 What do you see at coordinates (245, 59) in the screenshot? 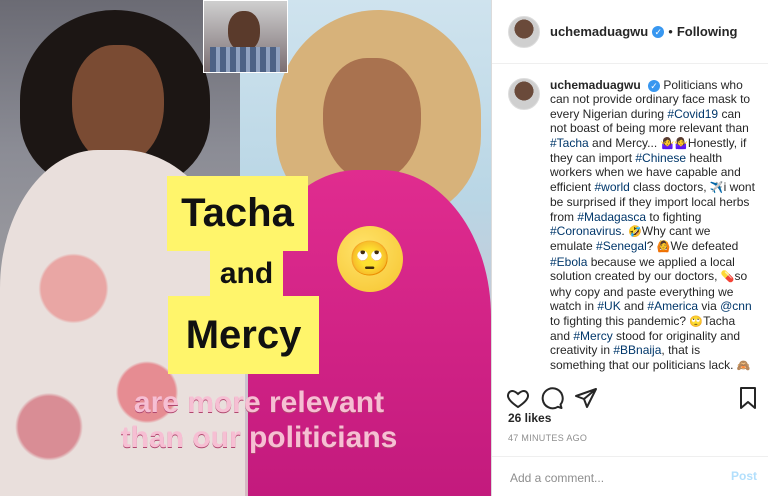
I see `inset-shirt` at bounding box center [245, 59].